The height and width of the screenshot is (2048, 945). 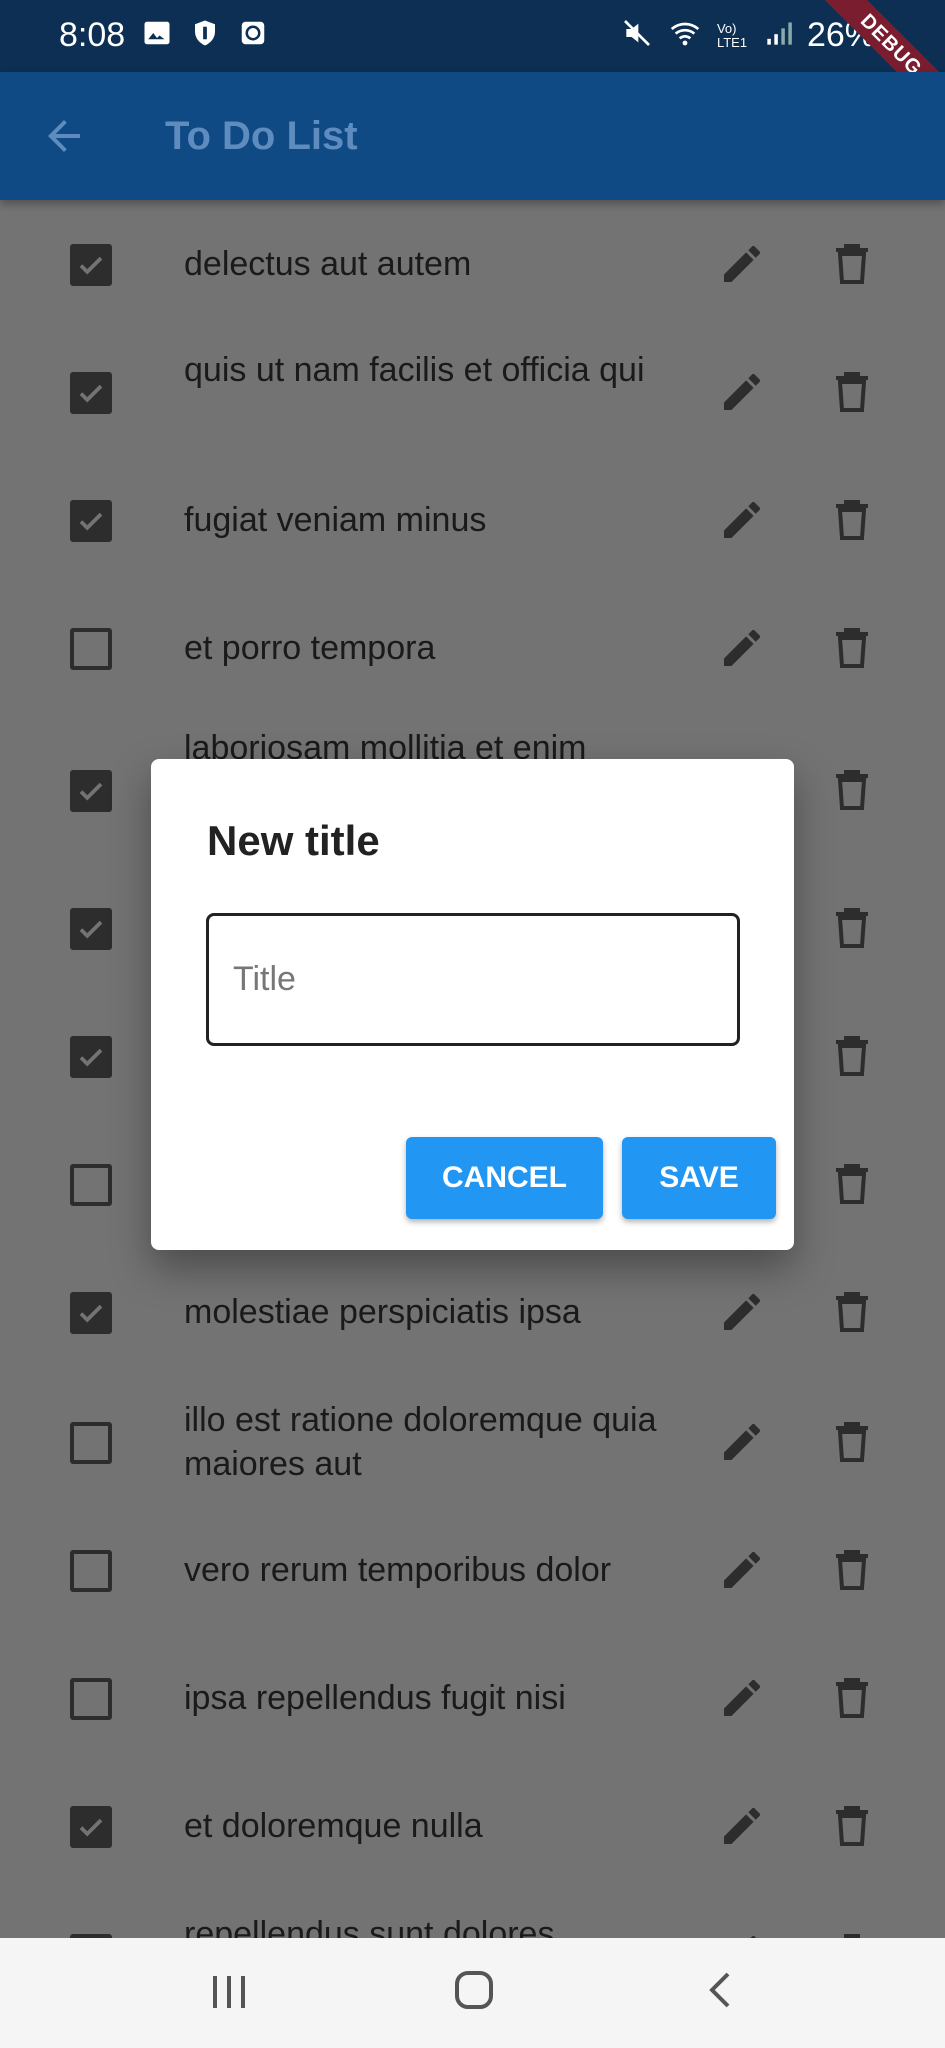 I want to click on recents-icon, so click(x=229, y=1994).